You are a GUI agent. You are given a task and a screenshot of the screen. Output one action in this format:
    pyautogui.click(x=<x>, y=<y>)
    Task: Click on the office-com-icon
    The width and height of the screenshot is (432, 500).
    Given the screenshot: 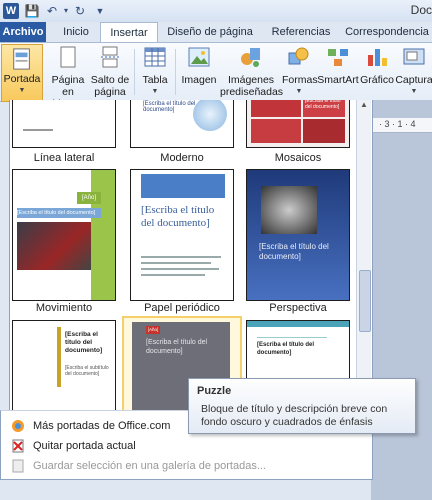 What is the action you would take?
    pyautogui.click(x=18, y=426)
    